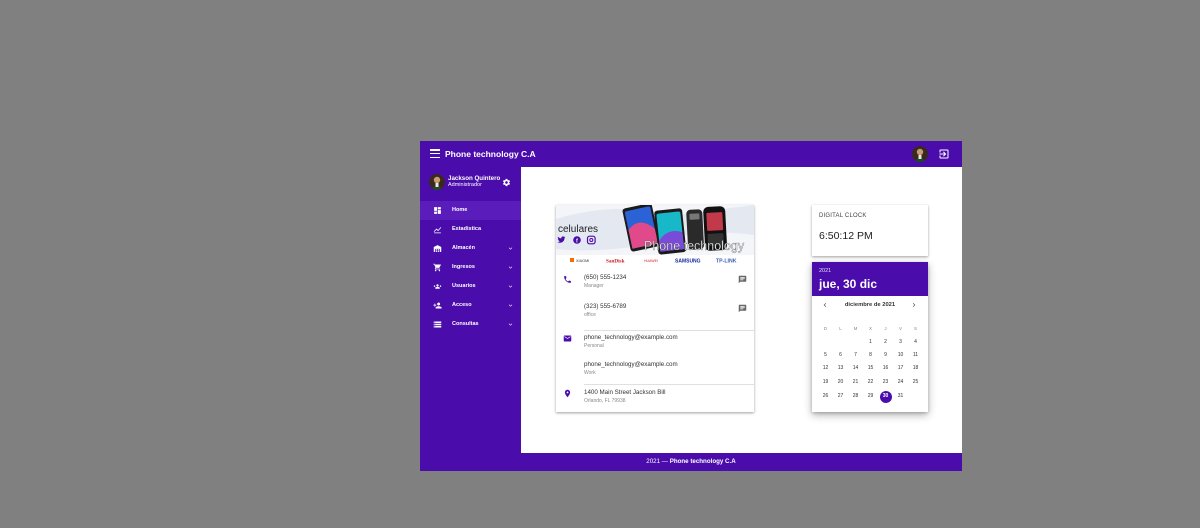 The width and height of the screenshot is (1200, 528). I want to click on email-label: Work, so click(590, 373).